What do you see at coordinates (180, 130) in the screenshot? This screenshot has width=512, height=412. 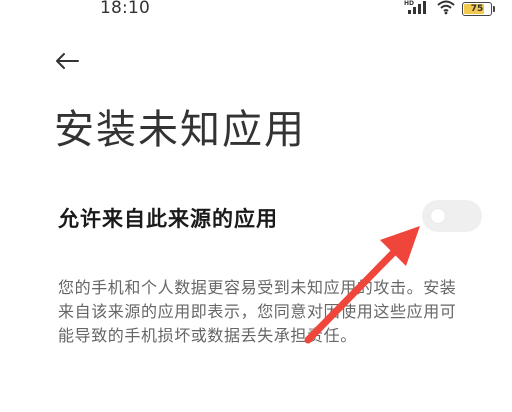 I see `page-title: 安装未知应用` at bounding box center [180, 130].